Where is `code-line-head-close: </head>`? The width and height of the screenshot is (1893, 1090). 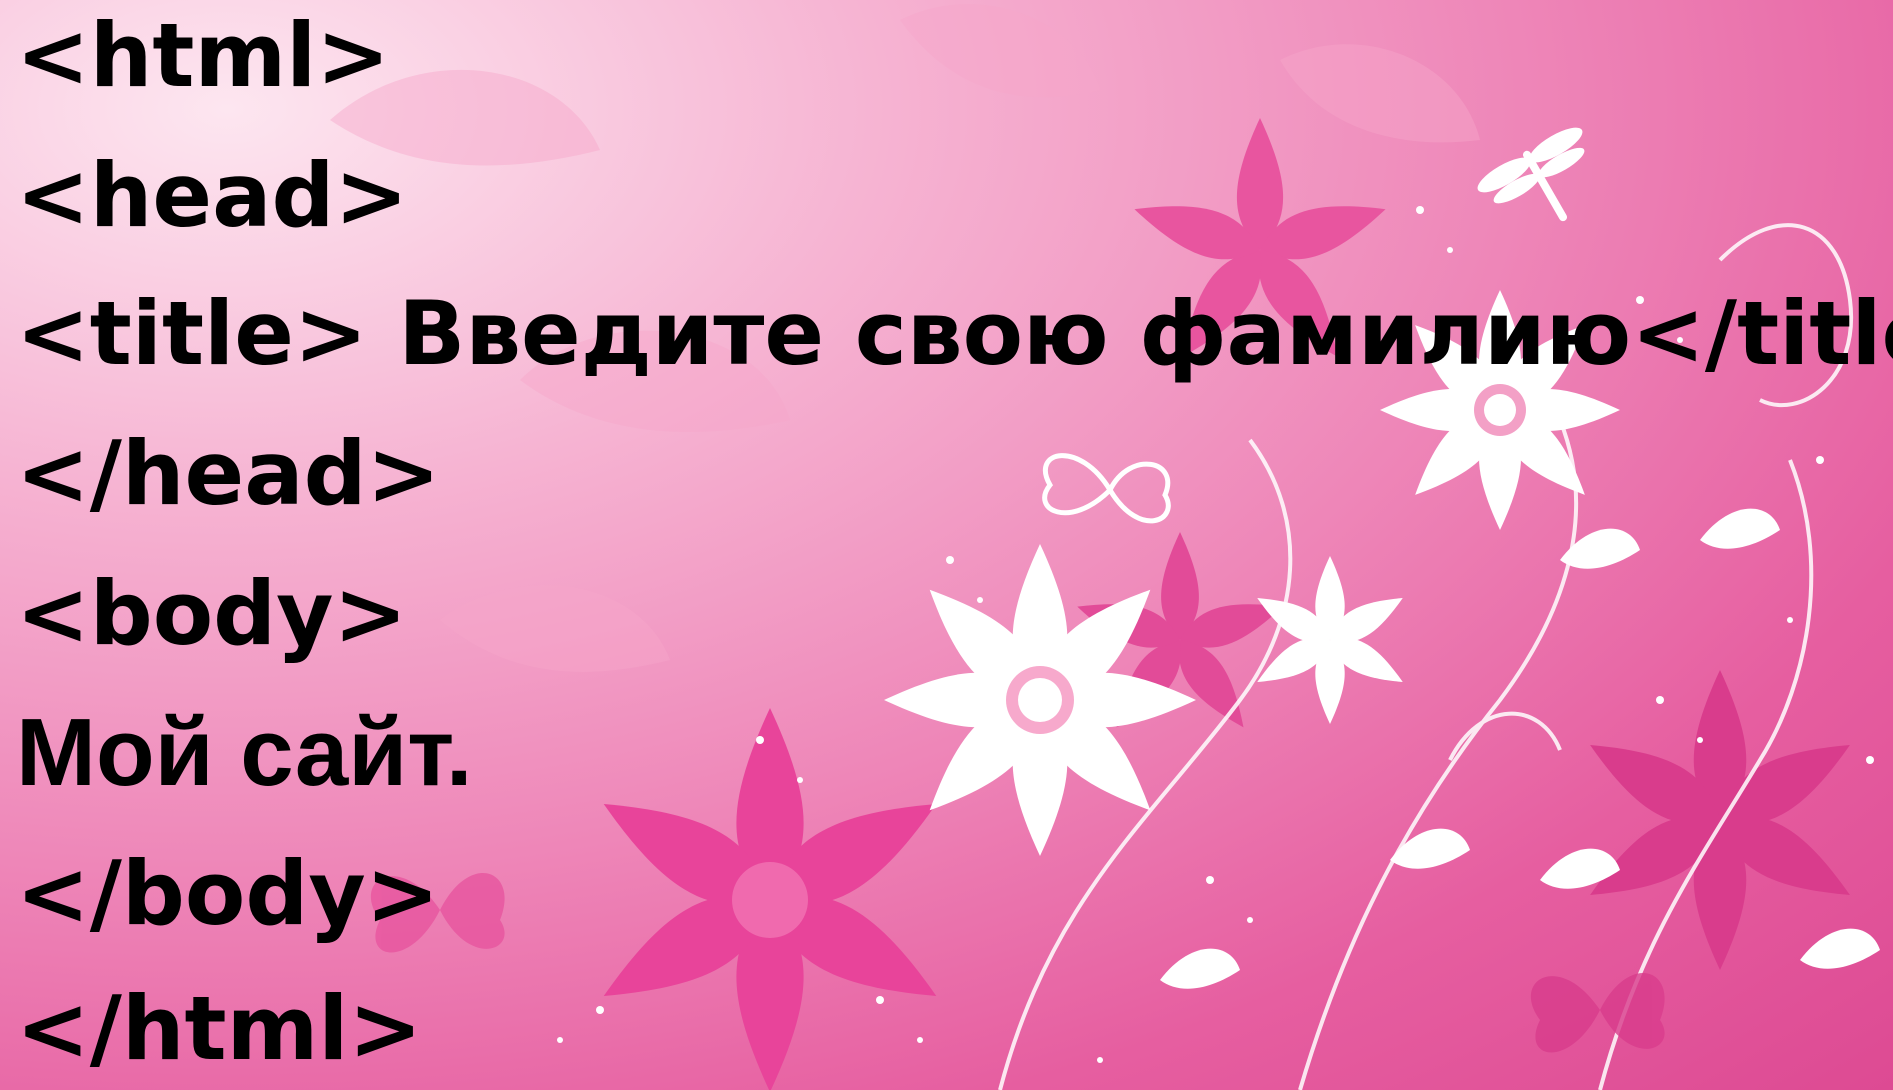 code-line-head-close: </head> is located at coordinates (228, 473).